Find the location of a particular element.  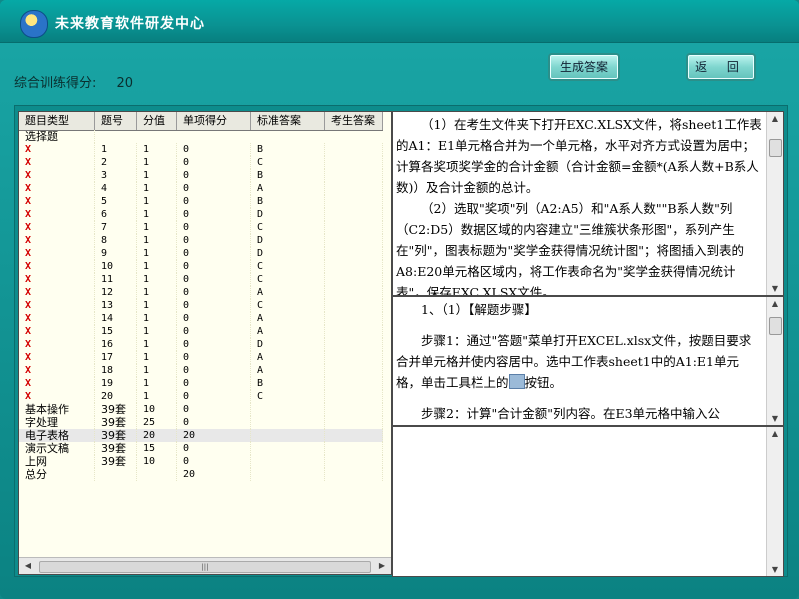

notes-scrollbar: ▲ ▼ is located at coordinates (774, 501).